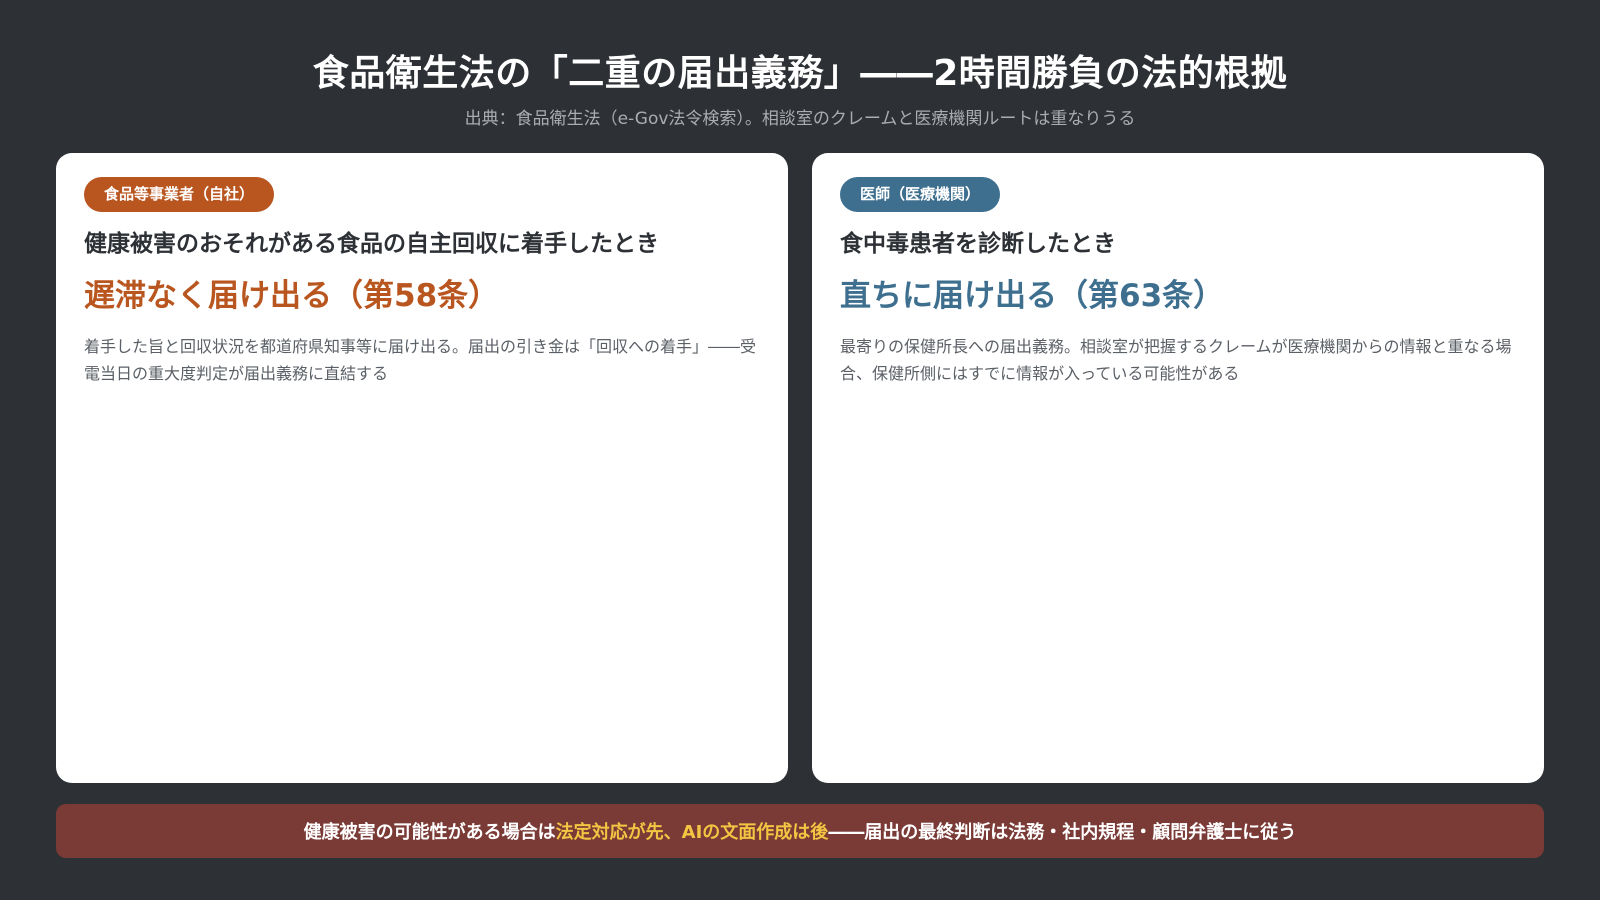  What do you see at coordinates (429, 832) in the screenshot?
I see `banner-text-before: 健康被害の可能性がある場合は` at bounding box center [429, 832].